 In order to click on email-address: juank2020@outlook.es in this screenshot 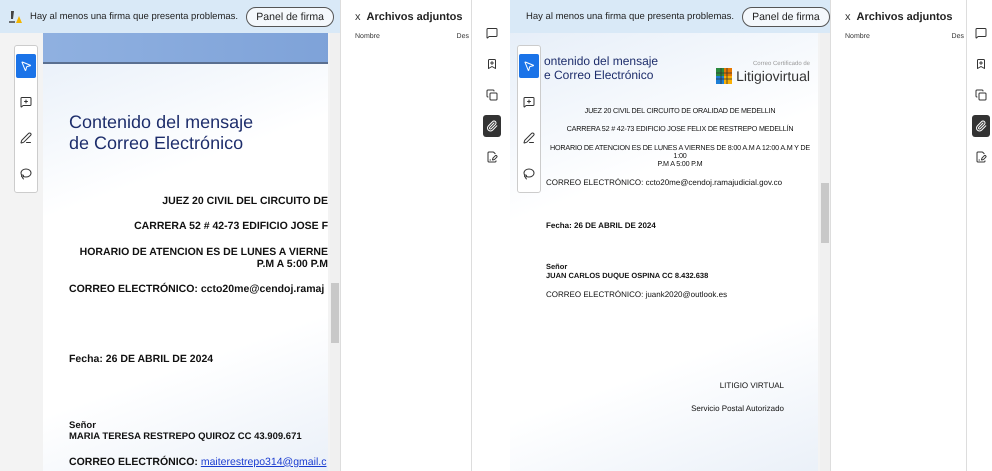, I will do `click(687, 295)`.